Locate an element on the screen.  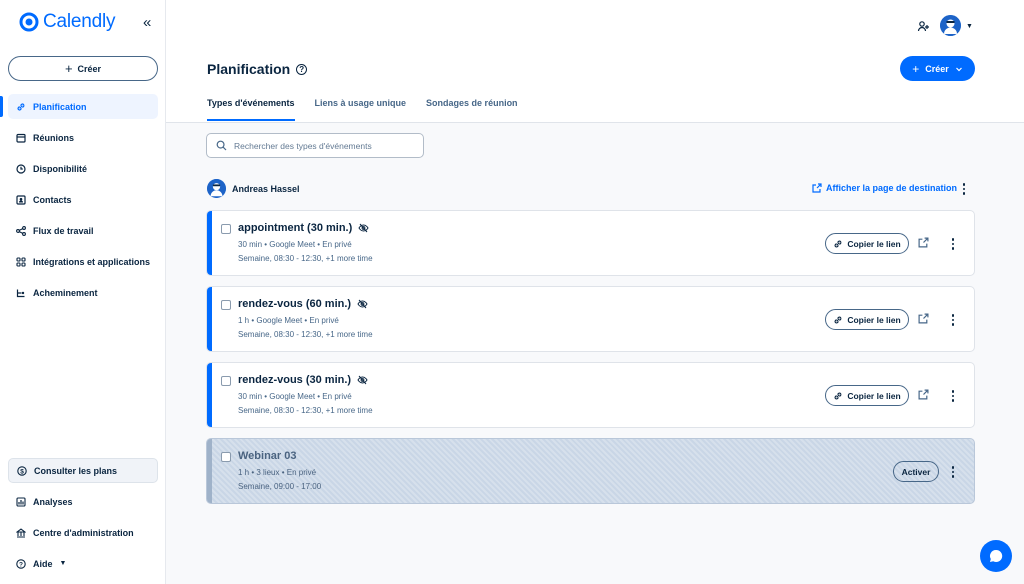
caret-down-icon: ▼ is located at coordinates (63, 563).